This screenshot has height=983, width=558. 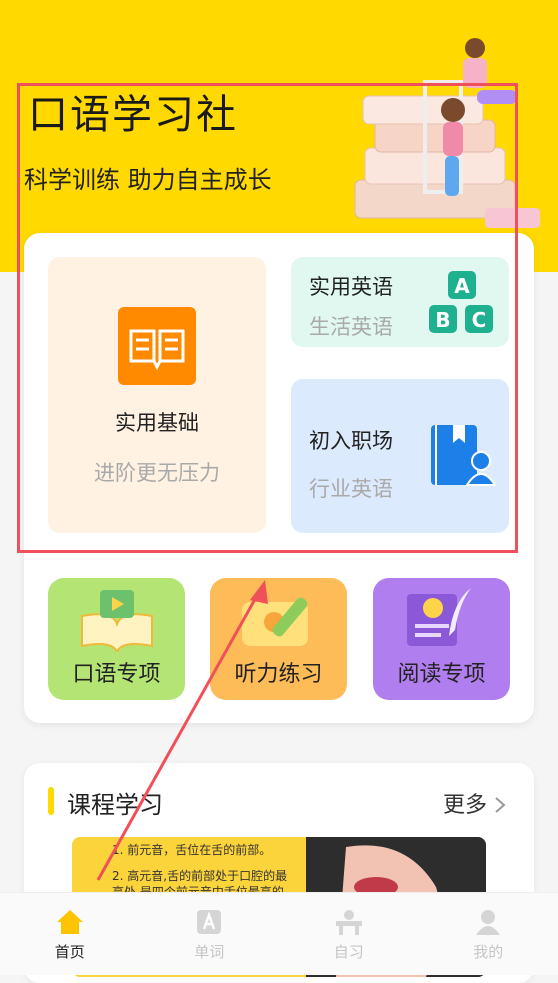 I want to click on chevron-right-icon, so click(x=500, y=805).